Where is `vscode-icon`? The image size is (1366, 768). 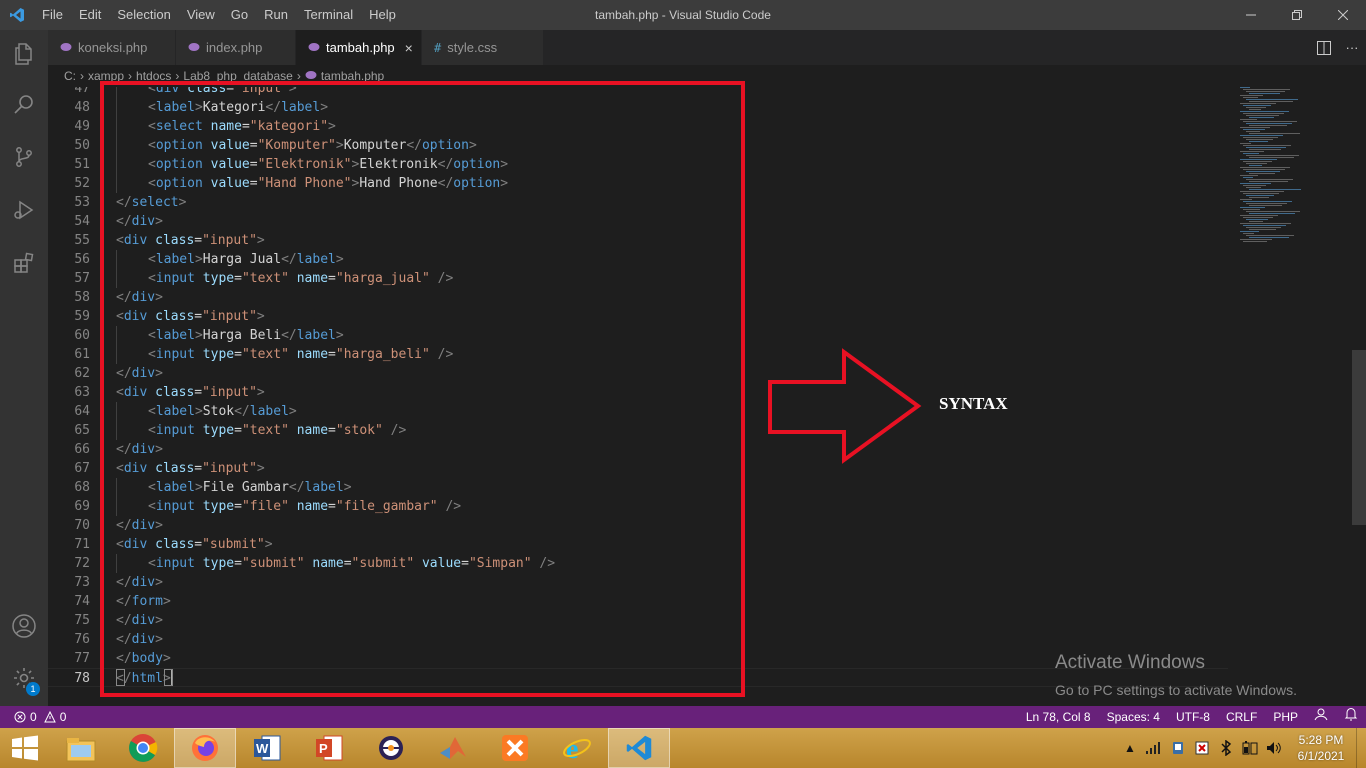
vscode-icon is located at coordinates (639, 748).